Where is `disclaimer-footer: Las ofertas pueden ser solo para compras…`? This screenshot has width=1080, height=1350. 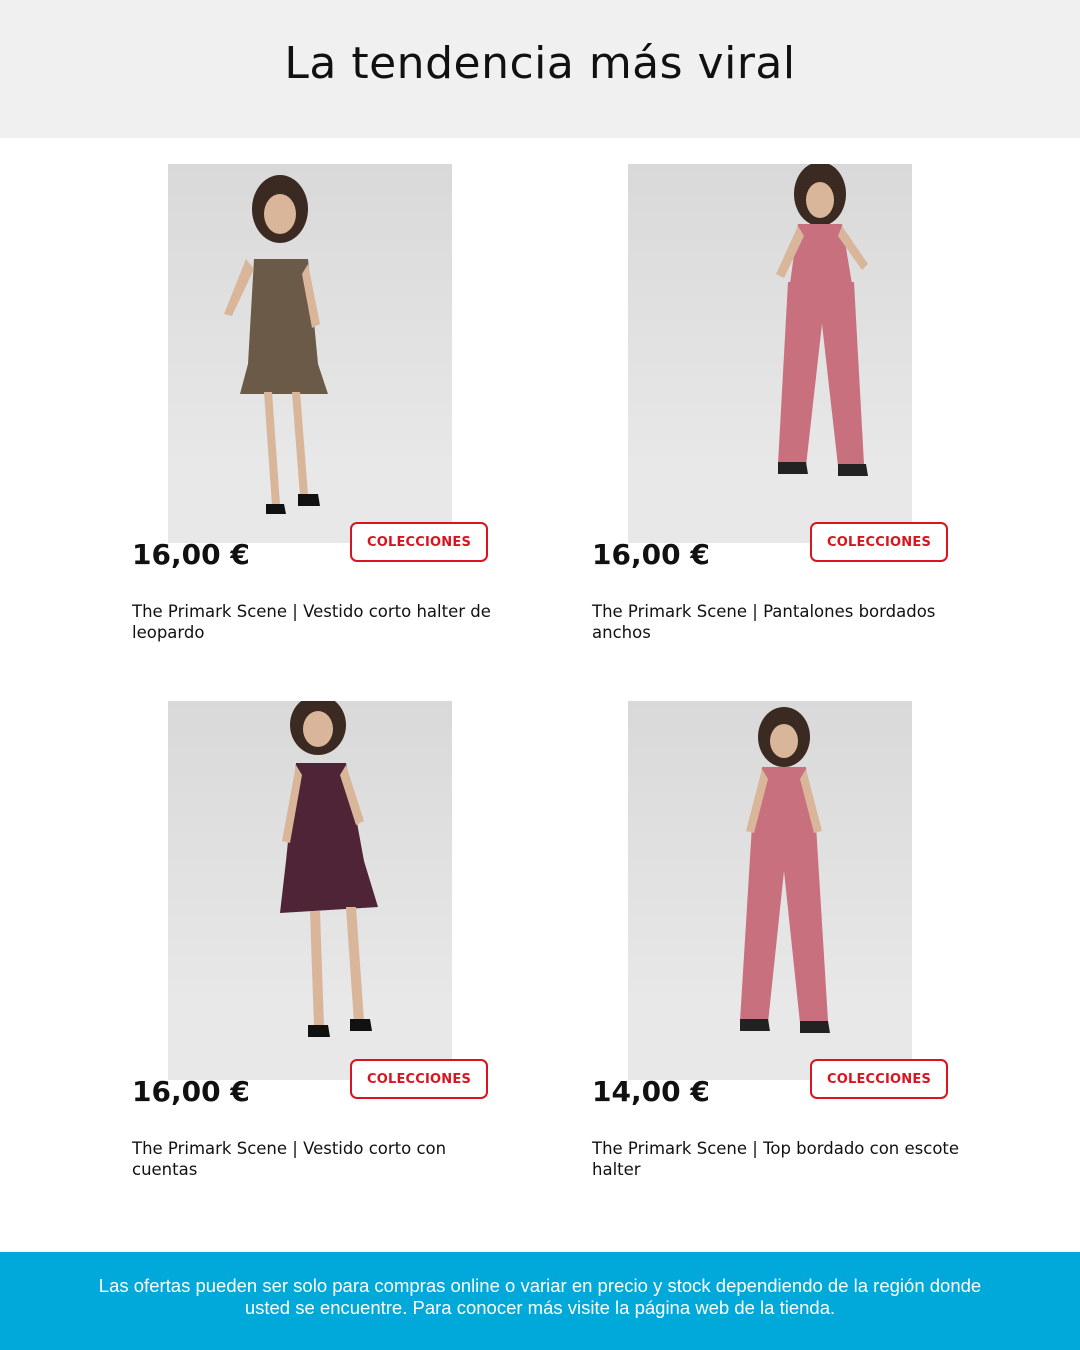 disclaimer-footer: Las ofertas pueden ser solo para compras… is located at coordinates (540, 1301).